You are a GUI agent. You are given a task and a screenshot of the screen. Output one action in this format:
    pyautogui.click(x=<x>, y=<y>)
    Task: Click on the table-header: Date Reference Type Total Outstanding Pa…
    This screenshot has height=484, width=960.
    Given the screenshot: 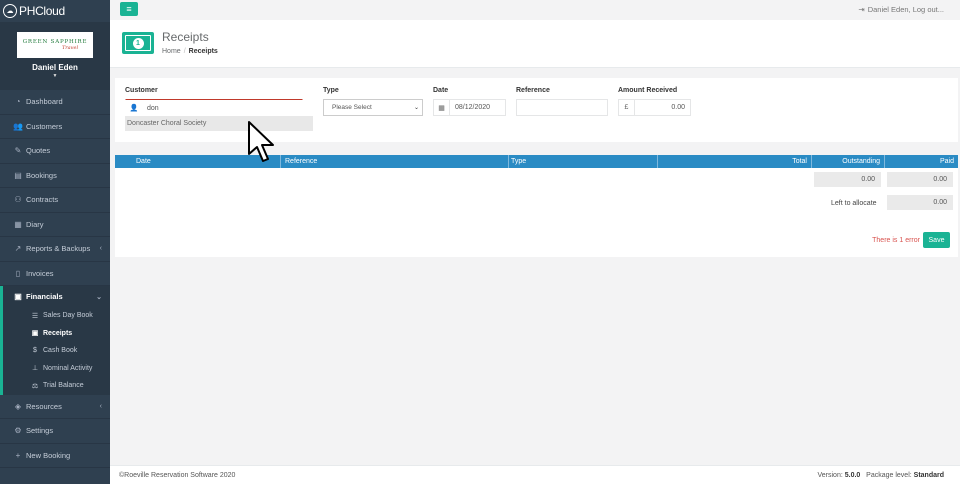 What is the action you would take?
    pyautogui.click(x=536, y=161)
    